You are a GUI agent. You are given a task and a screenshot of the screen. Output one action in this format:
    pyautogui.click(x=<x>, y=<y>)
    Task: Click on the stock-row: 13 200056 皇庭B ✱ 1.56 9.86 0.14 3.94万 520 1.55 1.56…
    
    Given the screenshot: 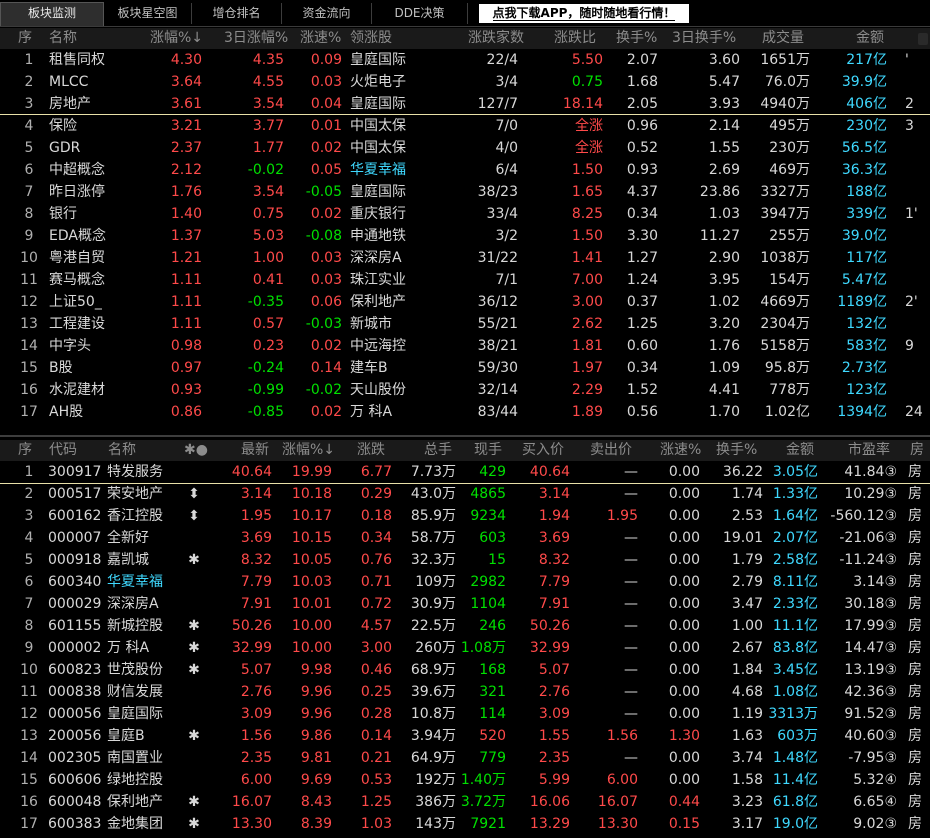 What is the action you would take?
    pyautogui.click(x=465, y=736)
    